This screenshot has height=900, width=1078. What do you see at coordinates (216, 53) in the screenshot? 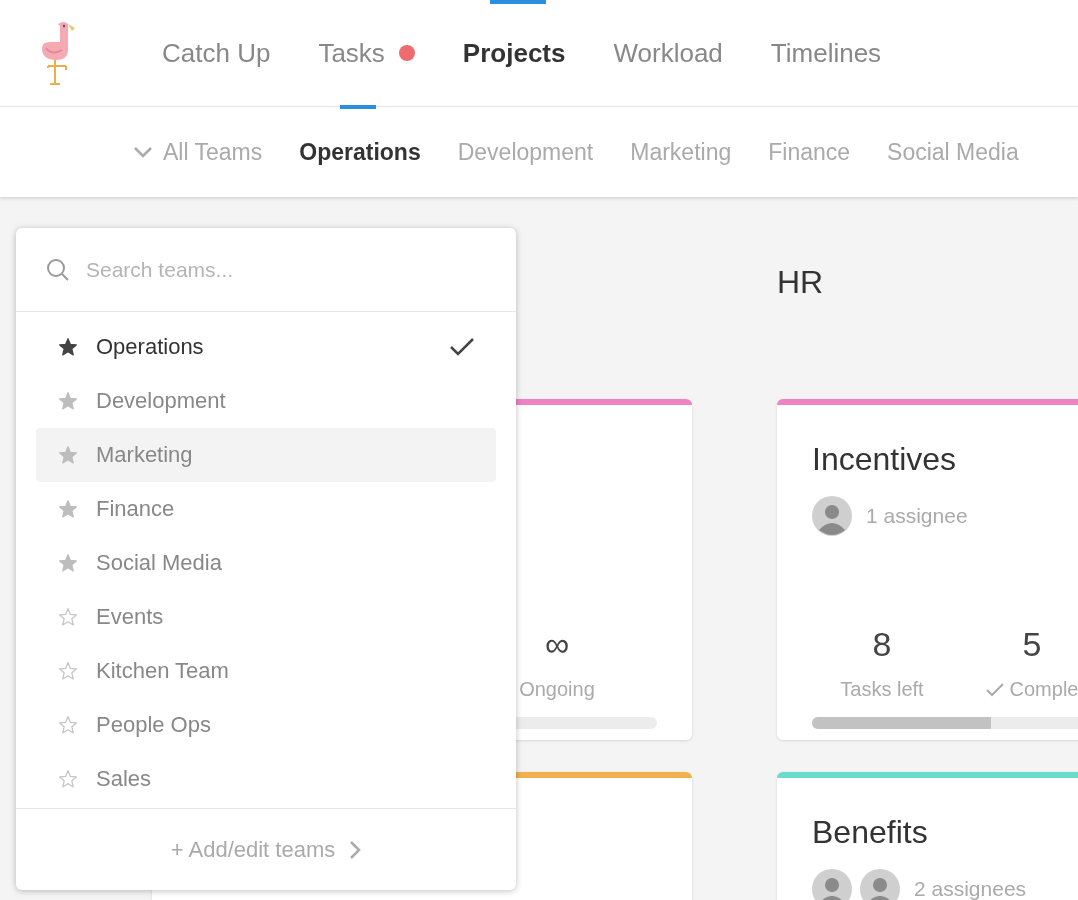
I see `nav-tab: Catch Up` at bounding box center [216, 53].